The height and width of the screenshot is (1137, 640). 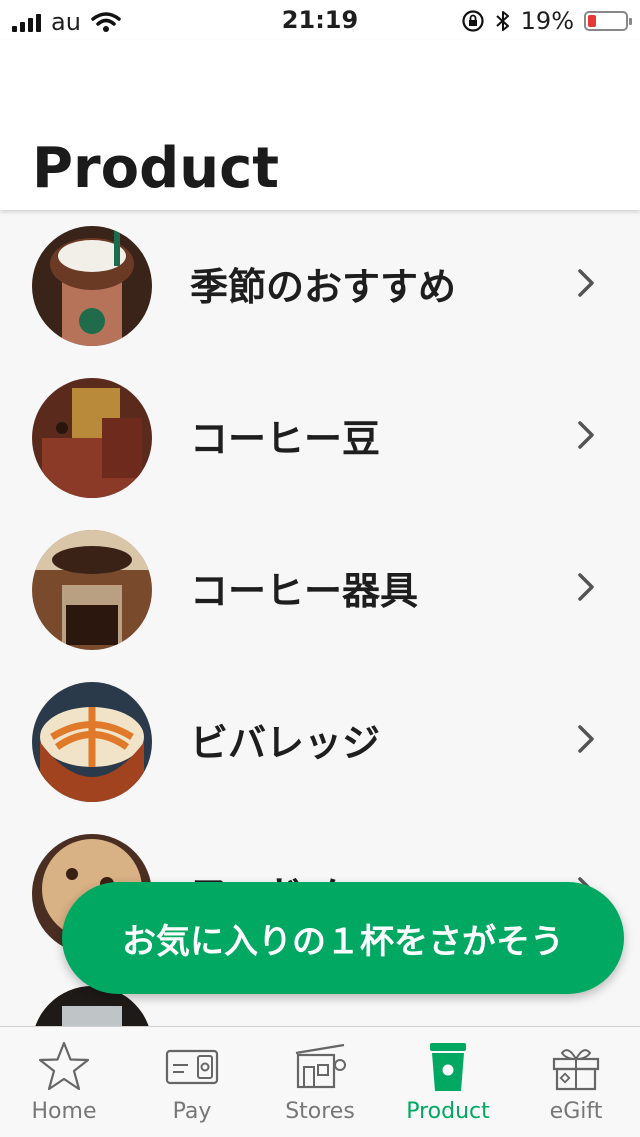 What do you see at coordinates (576, 1111) in the screenshot?
I see `tab-label: eGift` at bounding box center [576, 1111].